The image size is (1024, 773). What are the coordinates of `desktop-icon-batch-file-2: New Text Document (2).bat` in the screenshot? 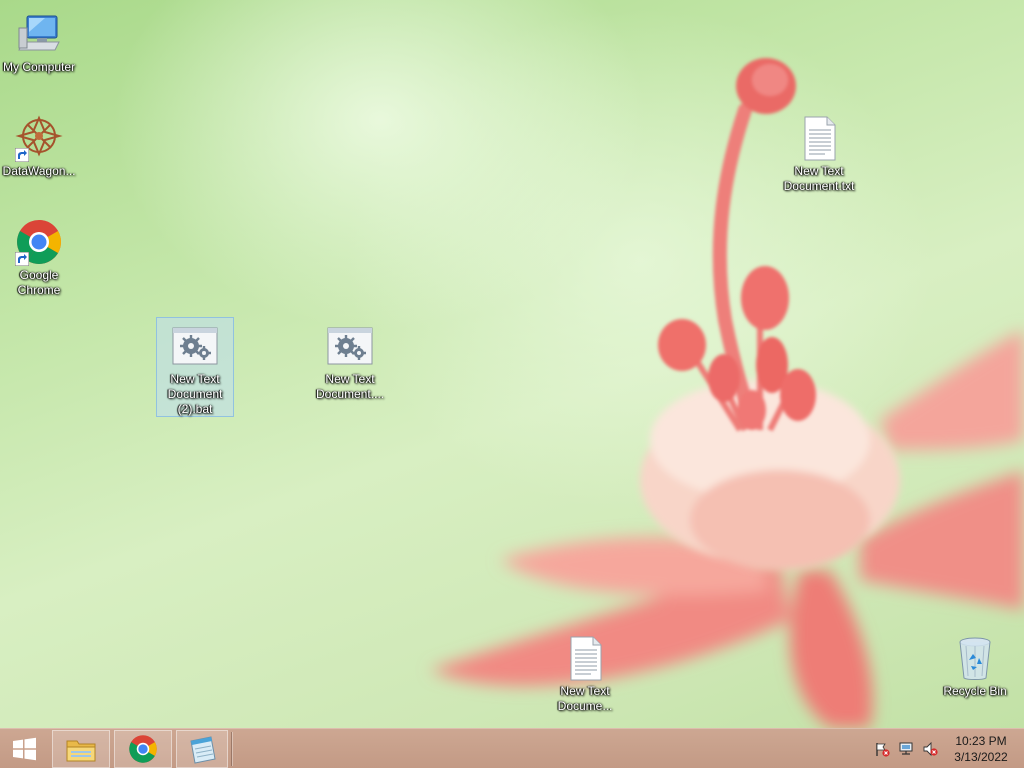 It's located at (195, 367).